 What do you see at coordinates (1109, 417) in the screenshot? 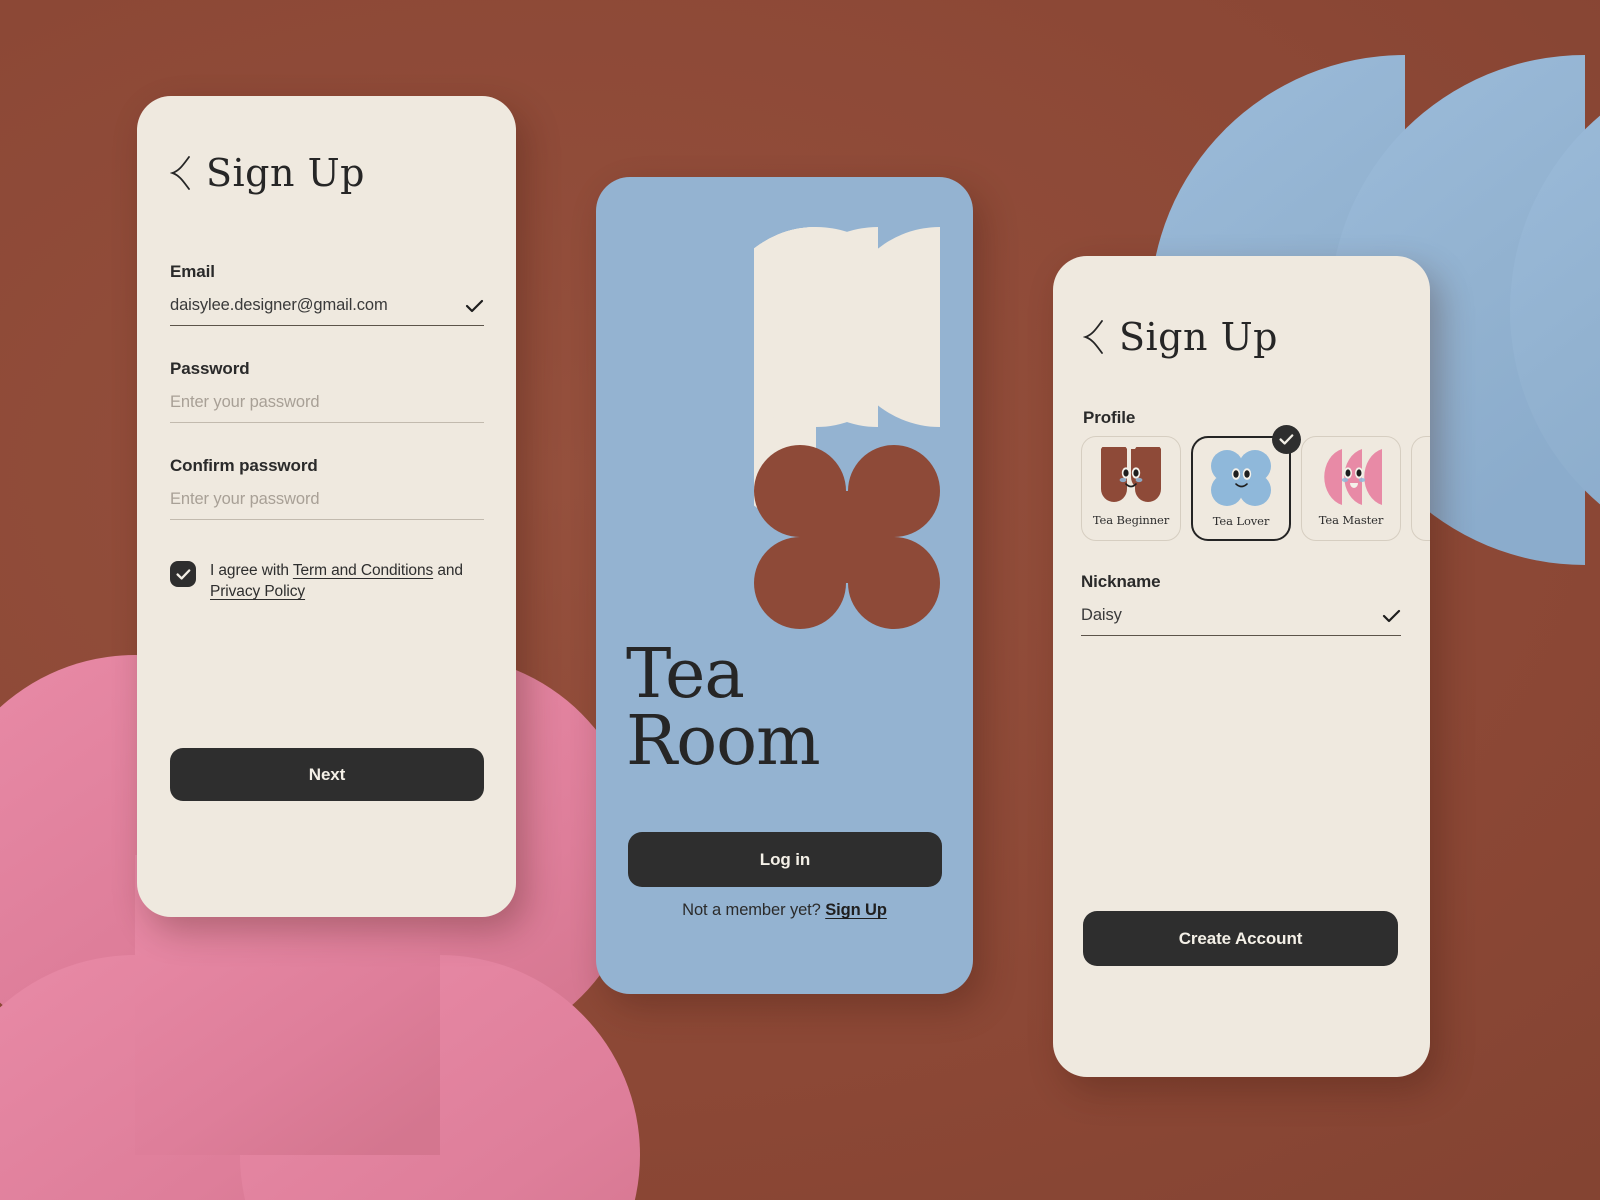
I see `profile-label: Profile` at bounding box center [1109, 417].